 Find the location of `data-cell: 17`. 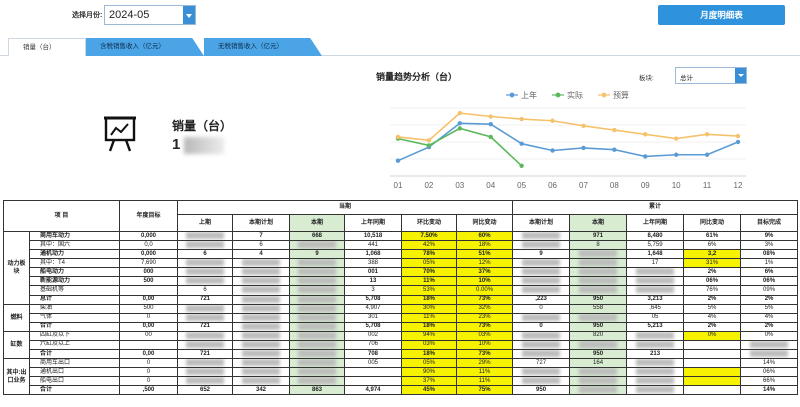

data-cell: 17 is located at coordinates (655, 263).